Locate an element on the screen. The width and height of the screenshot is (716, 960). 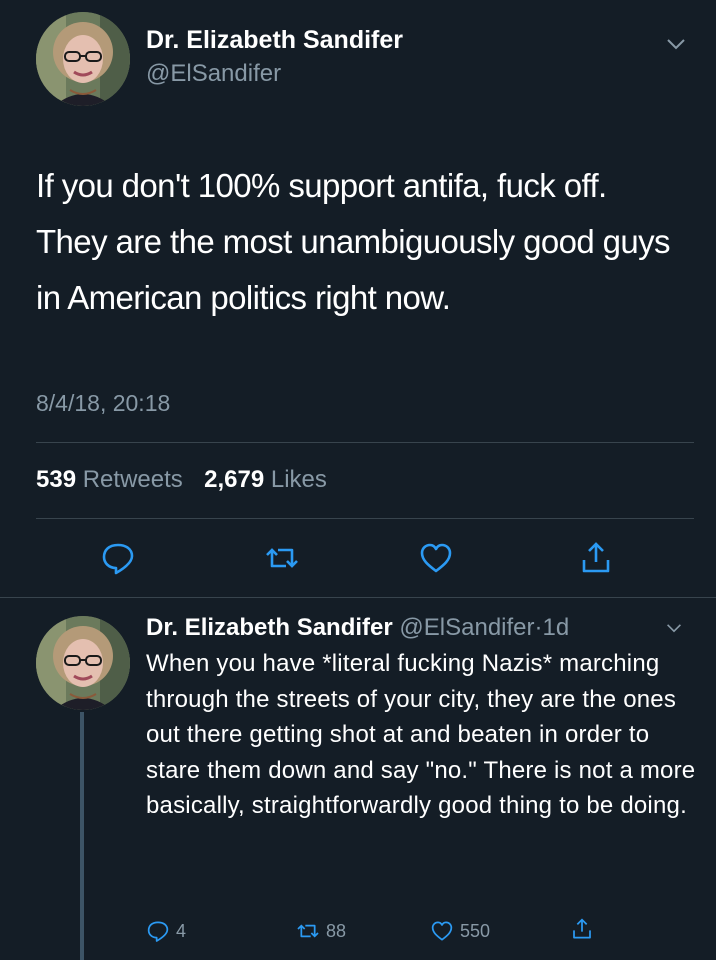
author-handle: @ElSandifer is located at coordinates (213, 74).